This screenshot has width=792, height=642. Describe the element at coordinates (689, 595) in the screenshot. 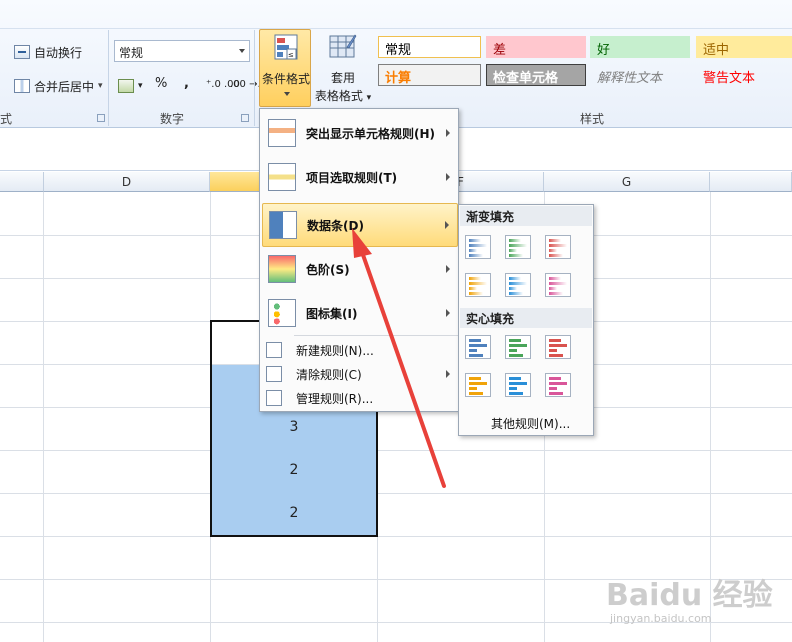

I see `baidu-watermark: Baidu 经验` at that location.